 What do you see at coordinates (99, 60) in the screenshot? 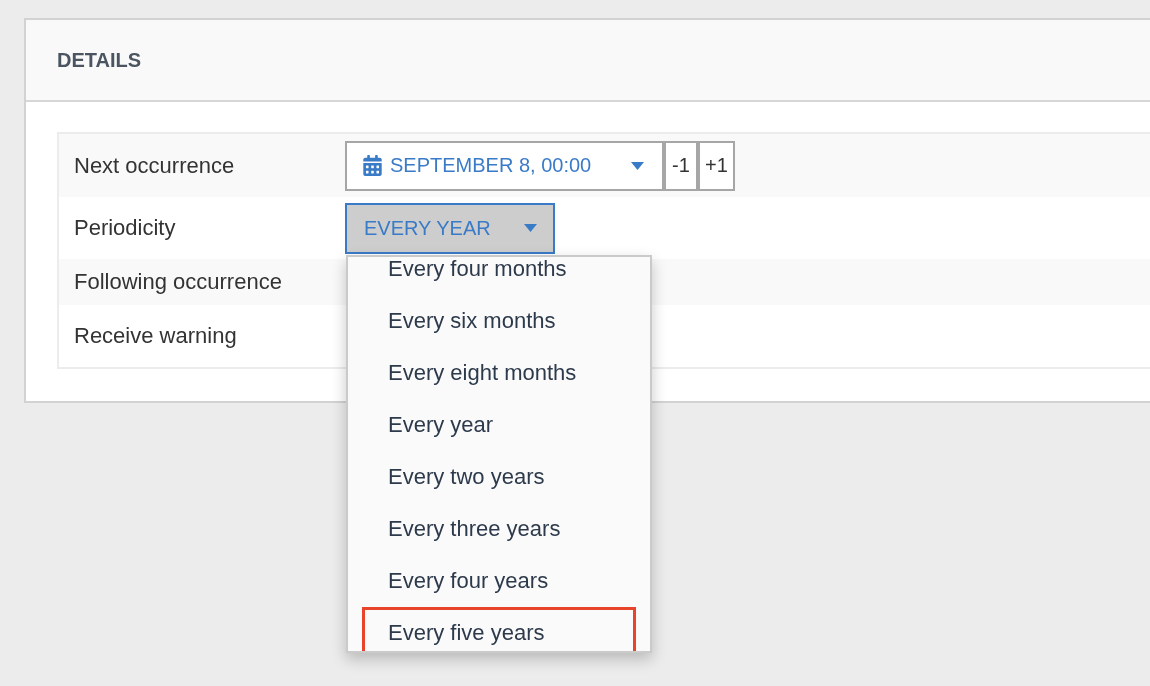
I see `panel-title: DETAILS` at bounding box center [99, 60].